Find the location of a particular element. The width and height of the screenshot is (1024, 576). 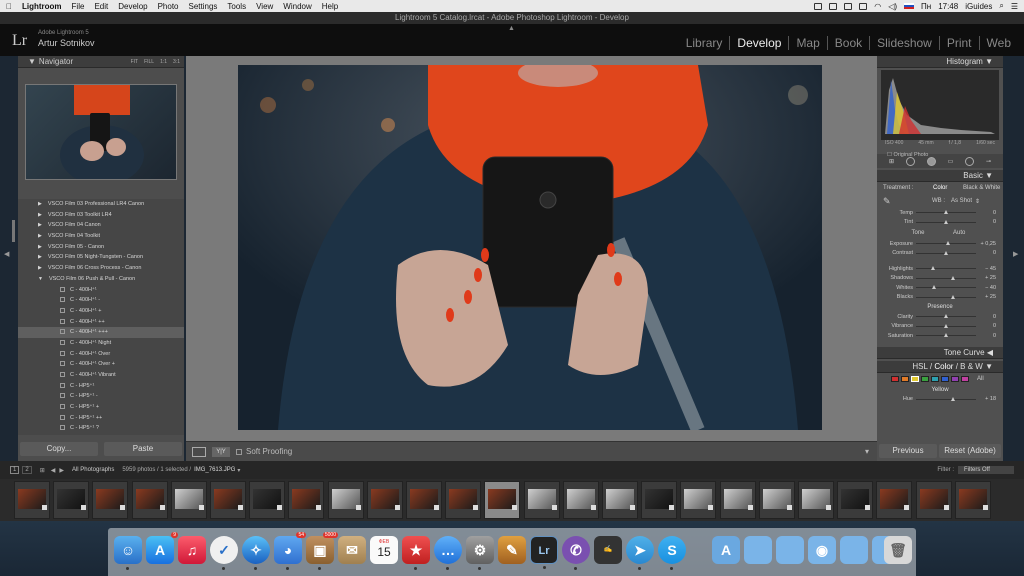

hsl-header: HSL / Color / B & W ▼ is located at coordinates (940, 366).